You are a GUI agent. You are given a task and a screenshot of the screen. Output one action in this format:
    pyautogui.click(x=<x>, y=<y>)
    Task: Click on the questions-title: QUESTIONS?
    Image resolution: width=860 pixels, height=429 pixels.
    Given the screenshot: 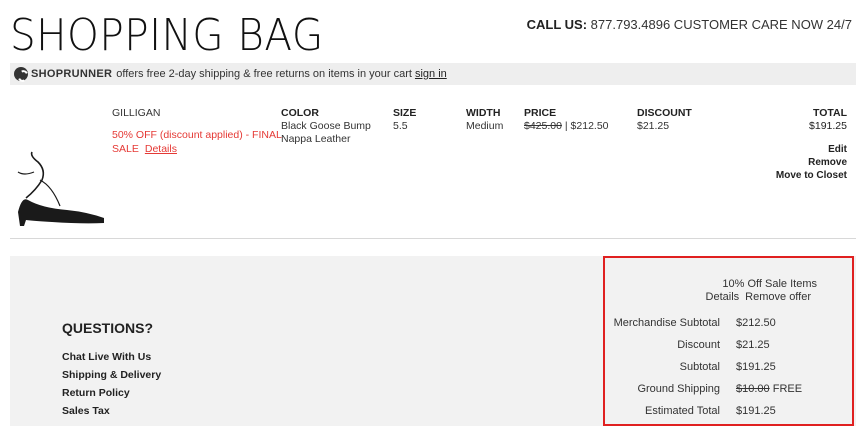 What is the action you would take?
    pyautogui.click(x=108, y=328)
    